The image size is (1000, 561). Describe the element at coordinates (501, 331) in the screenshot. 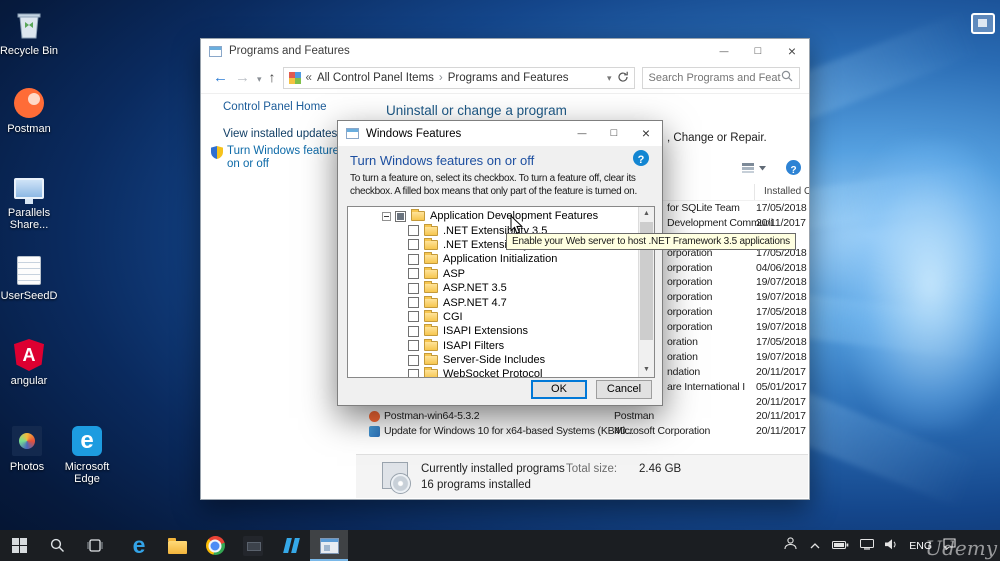

I see `feature-row: ISAPI Extensions` at that location.